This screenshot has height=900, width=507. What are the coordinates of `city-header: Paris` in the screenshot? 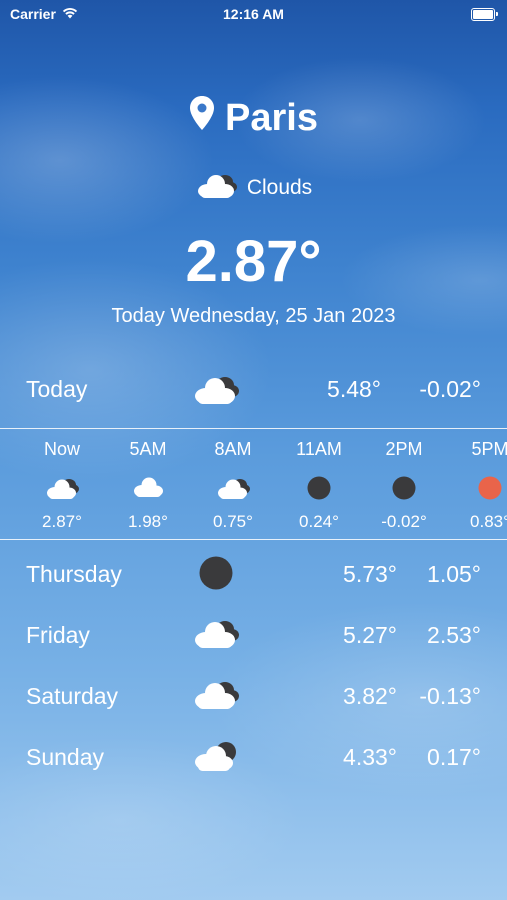 It's located at (253, 118).